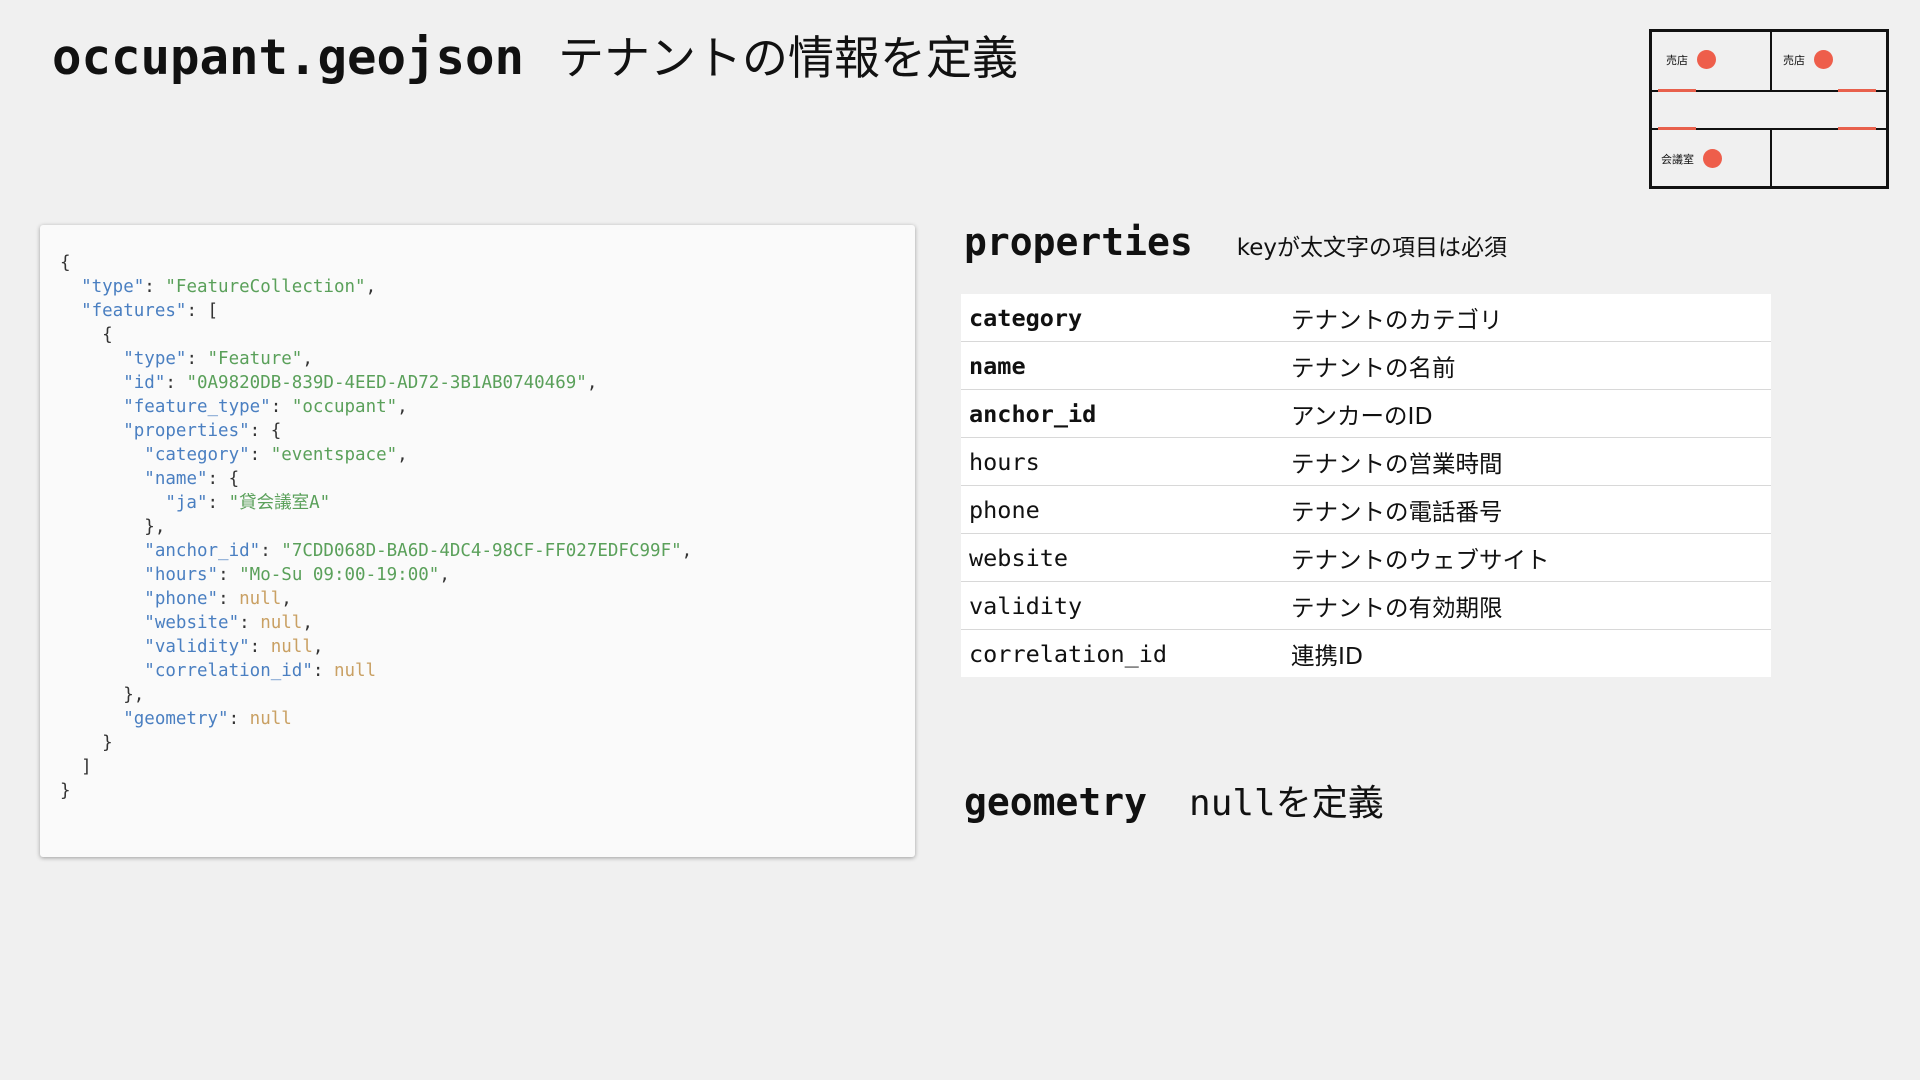 Image resolution: width=1920 pixels, height=1080 pixels. I want to click on property-description: テナントのカテゴリ, so click(1397, 319).